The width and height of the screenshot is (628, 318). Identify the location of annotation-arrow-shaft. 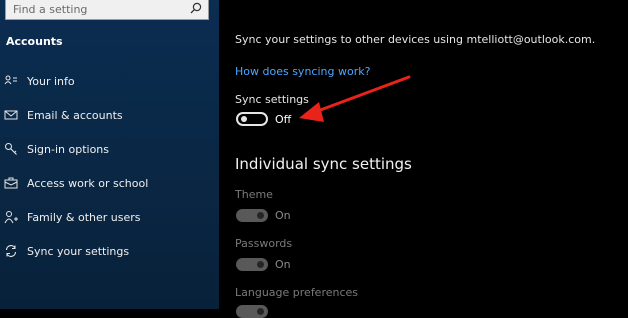
(362, 94).